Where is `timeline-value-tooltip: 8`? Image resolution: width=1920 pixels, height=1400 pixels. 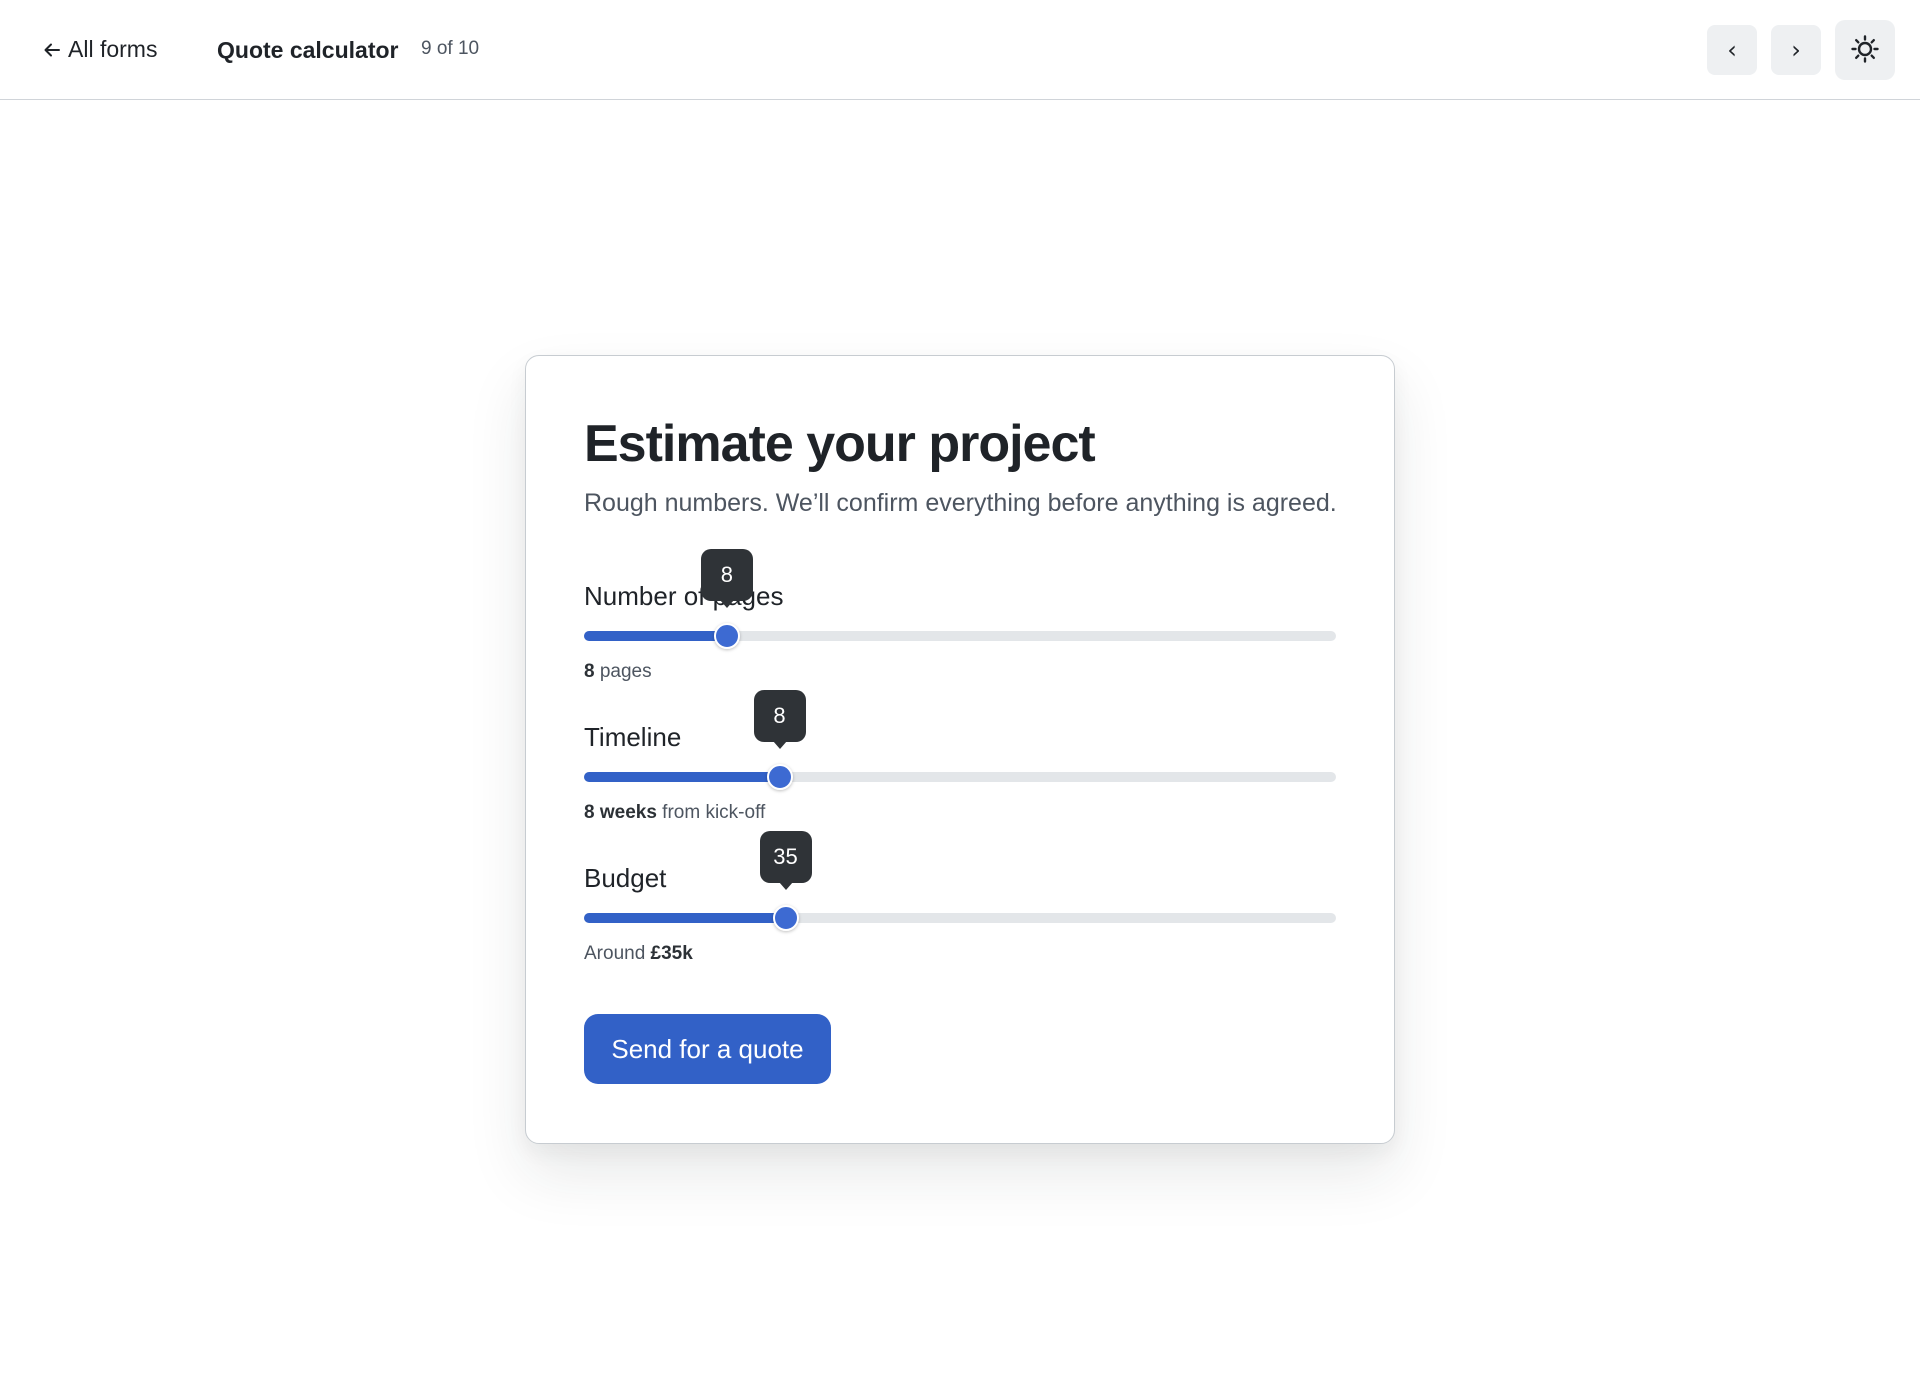 timeline-value-tooltip: 8 is located at coordinates (779, 719).